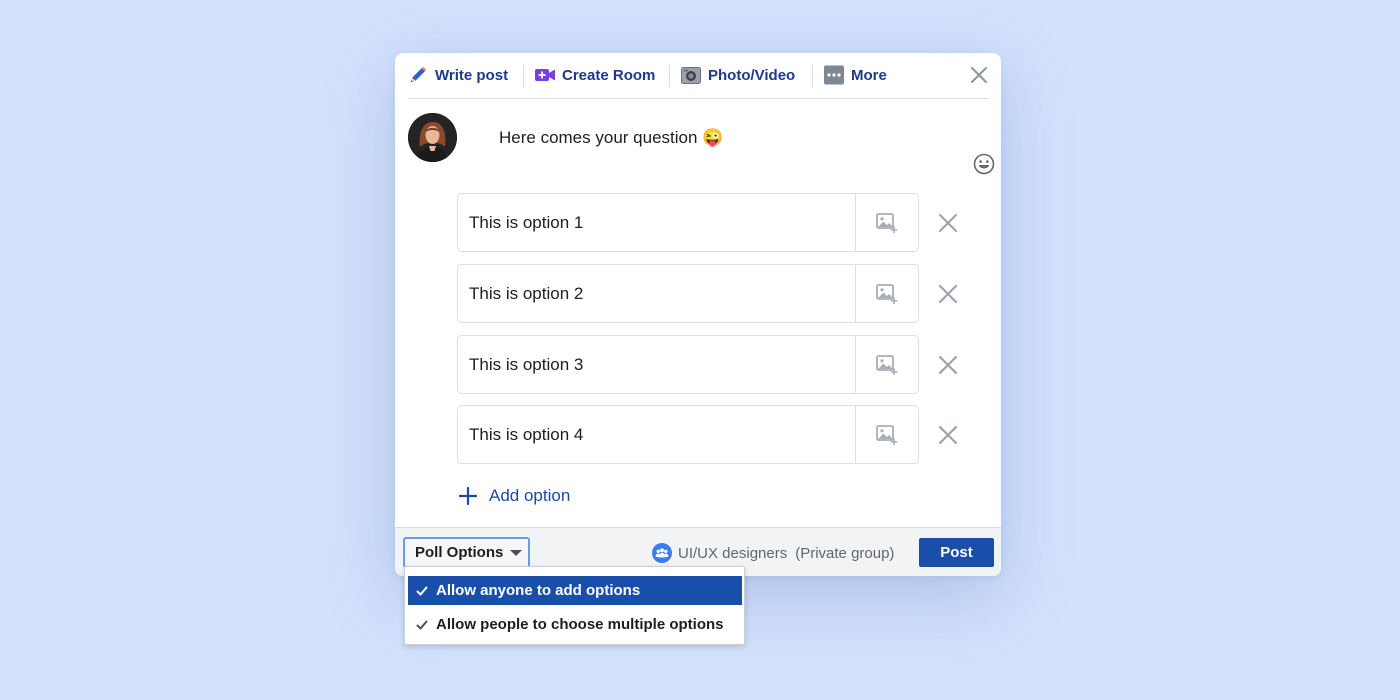 Image resolution: width=1400 pixels, height=700 pixels. I want to click on dropdown-item-label: Allow people to choose multiple options, so click(580, 624).